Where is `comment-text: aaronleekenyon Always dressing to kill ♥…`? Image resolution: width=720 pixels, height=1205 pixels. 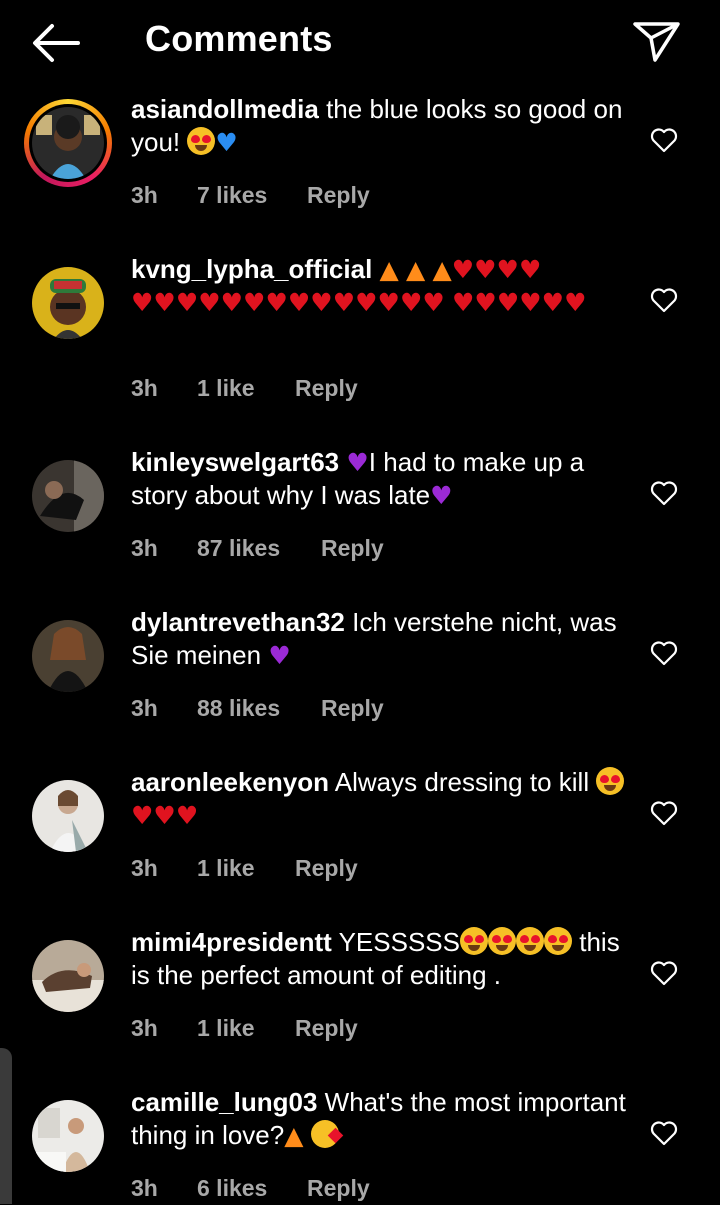 comment-text: aaronleekenyon Always dressing to kill ♥… is located at coordinates (381, 799).